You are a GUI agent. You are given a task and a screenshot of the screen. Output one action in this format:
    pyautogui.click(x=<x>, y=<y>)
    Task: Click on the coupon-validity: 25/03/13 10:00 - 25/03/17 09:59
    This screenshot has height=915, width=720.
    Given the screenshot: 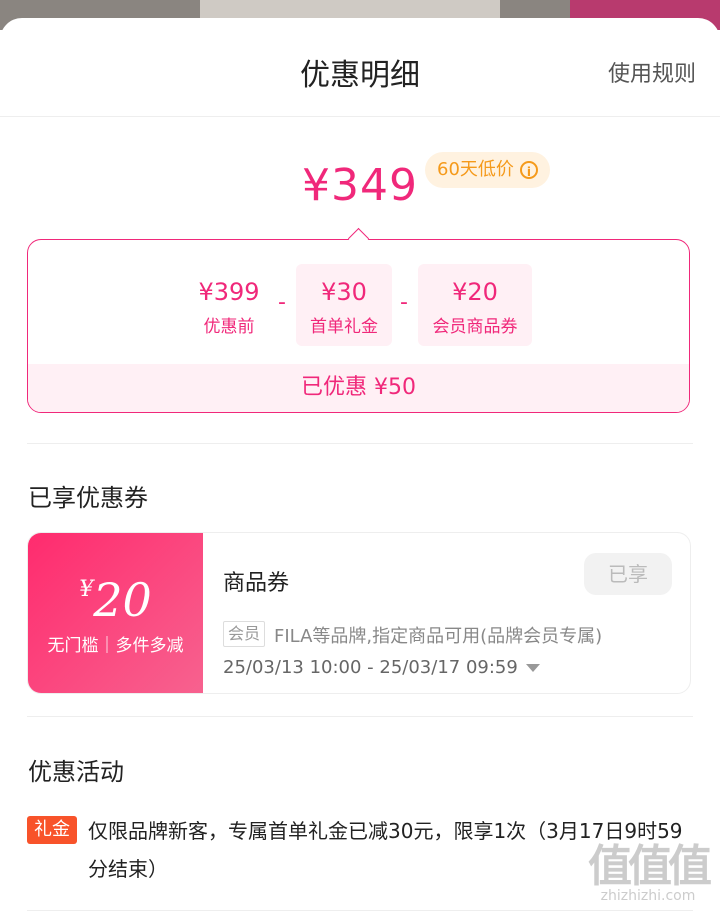 What is the action you would take?
    pyautogui.click(x=381, y=667)
    